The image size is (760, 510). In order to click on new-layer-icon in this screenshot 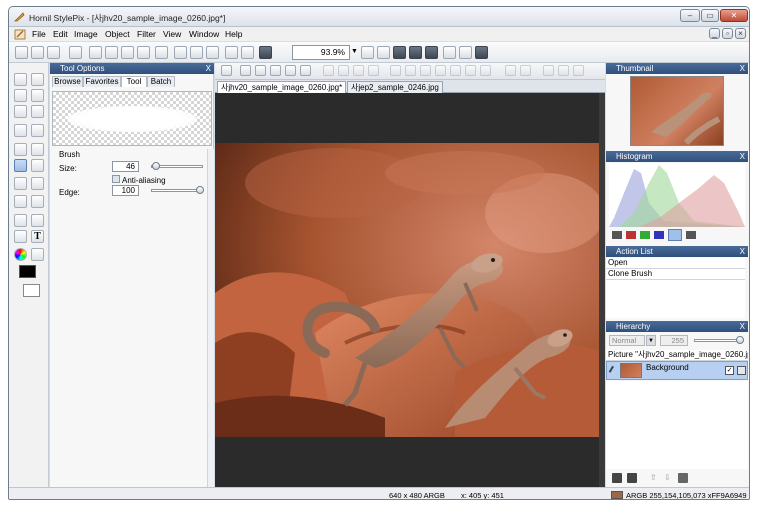, I will do `click(617, 478)`.